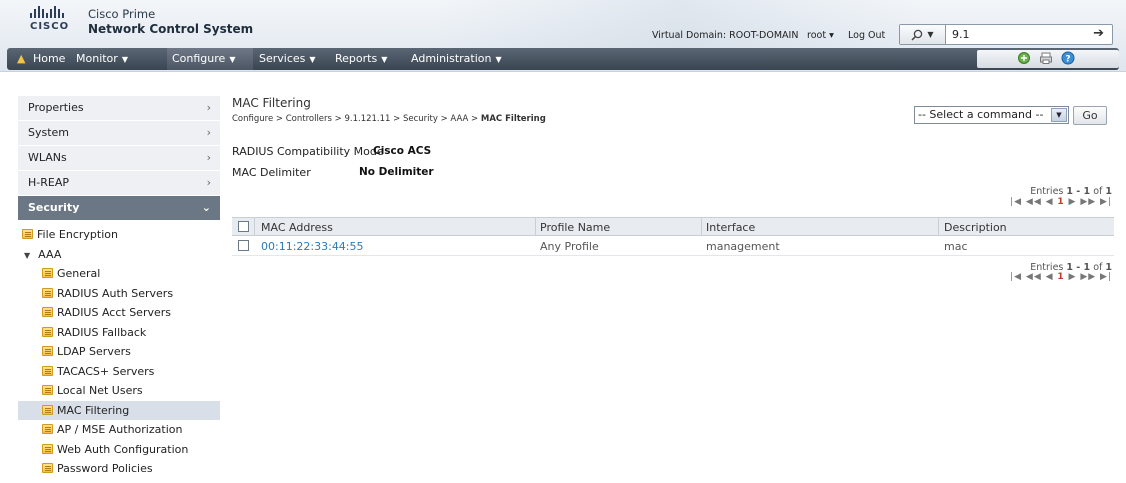 The width and height of the screenshot is (1126, 483). What do you see at coordinates (297, 227) in the screenshot?
I see `column-header-mac: MAC Address` at bounding box center [297, 227].